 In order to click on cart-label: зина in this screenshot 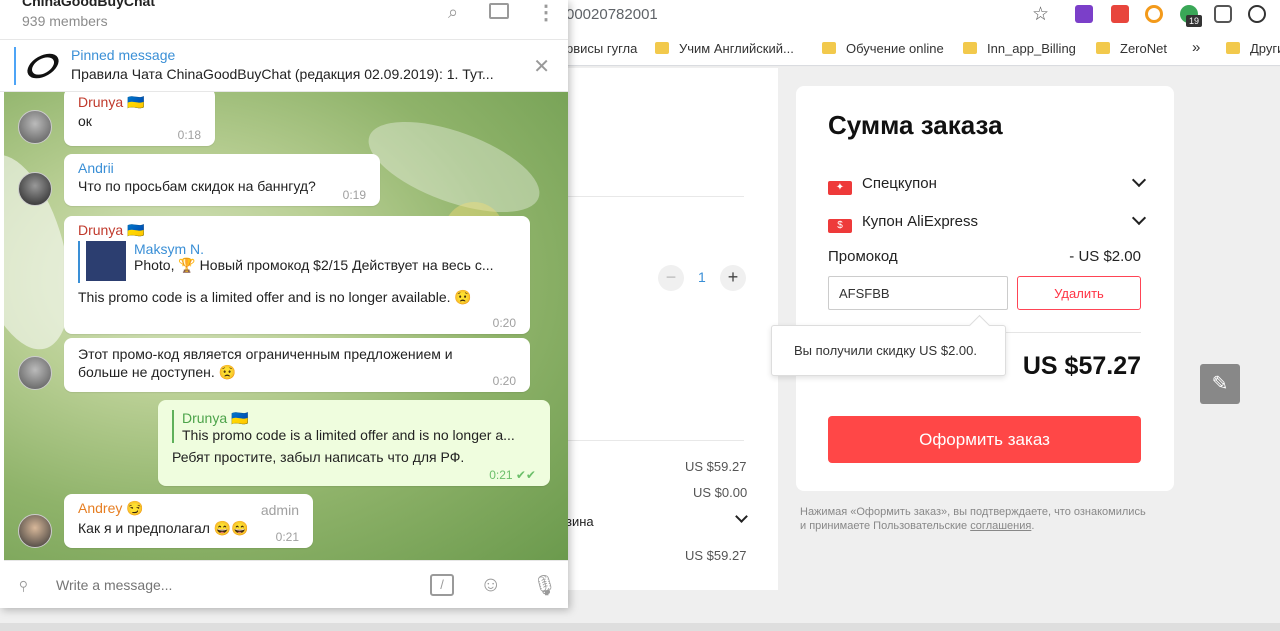, I will do `click(580, 521)`.